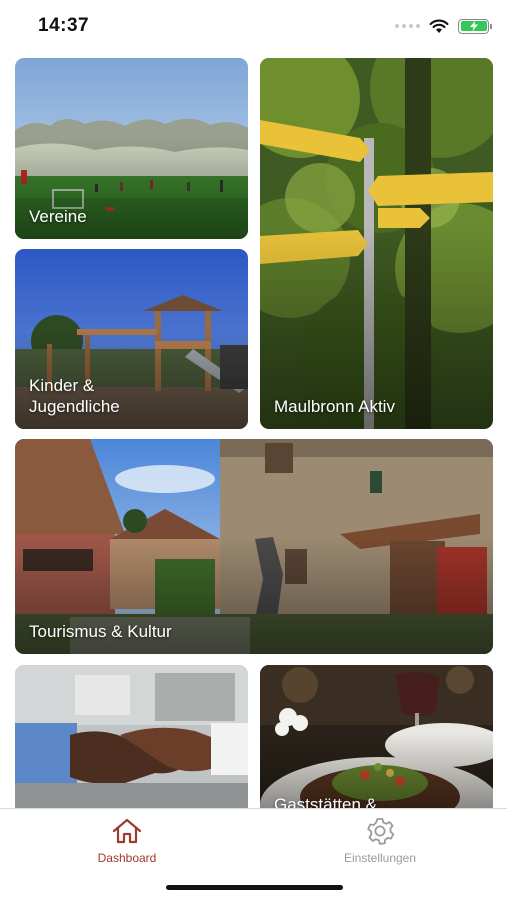  I want to click on handshake-photo, so click(131, 740).